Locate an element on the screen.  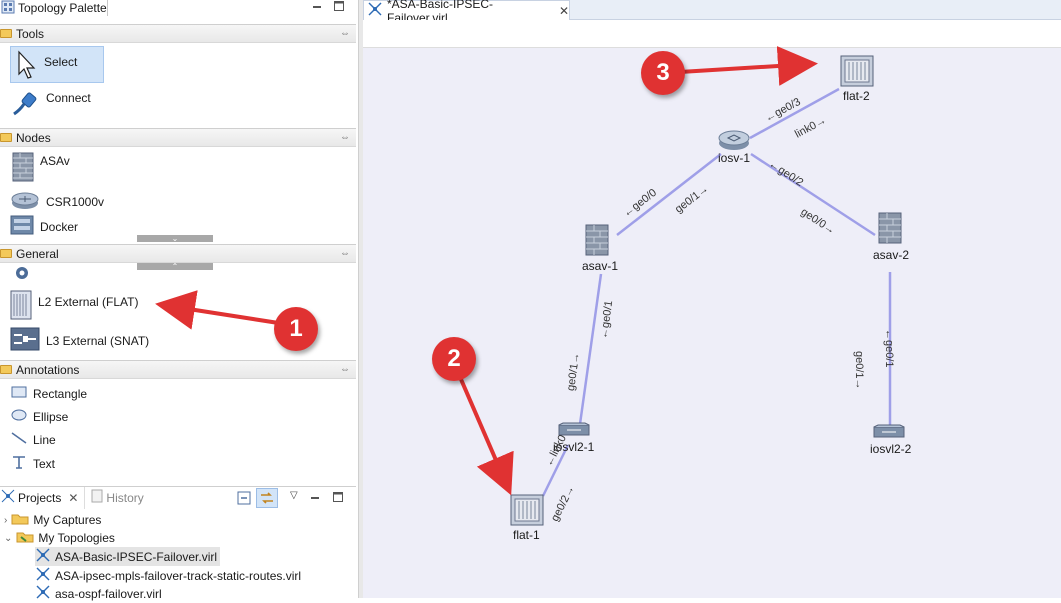
collapse-splitter: ⌄ is located at coordinates (175, 239).